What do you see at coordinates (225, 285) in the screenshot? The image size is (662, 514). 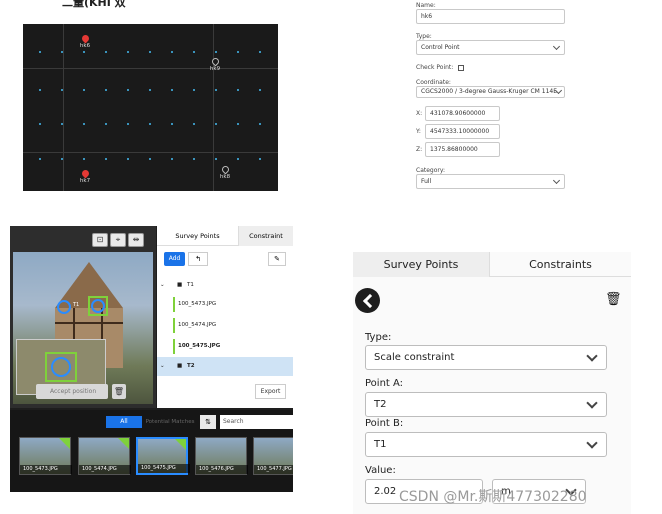 I see `list-item-t1: ⌄ ■ T1` at bounding box center [225, 285].